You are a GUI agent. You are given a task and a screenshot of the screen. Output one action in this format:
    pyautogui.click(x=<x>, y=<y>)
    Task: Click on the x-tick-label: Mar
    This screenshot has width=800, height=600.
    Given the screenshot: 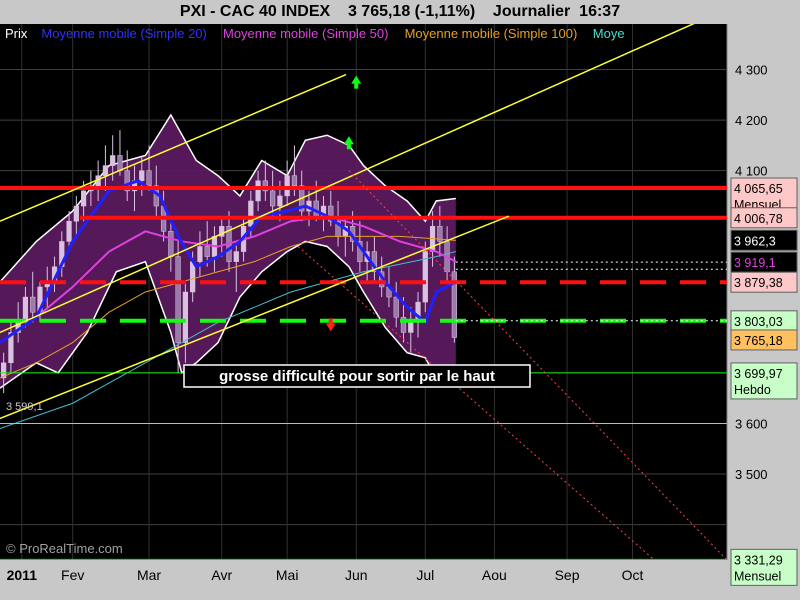 What is the action you would take?
    pyautogui.click(x=149, y=575)
    